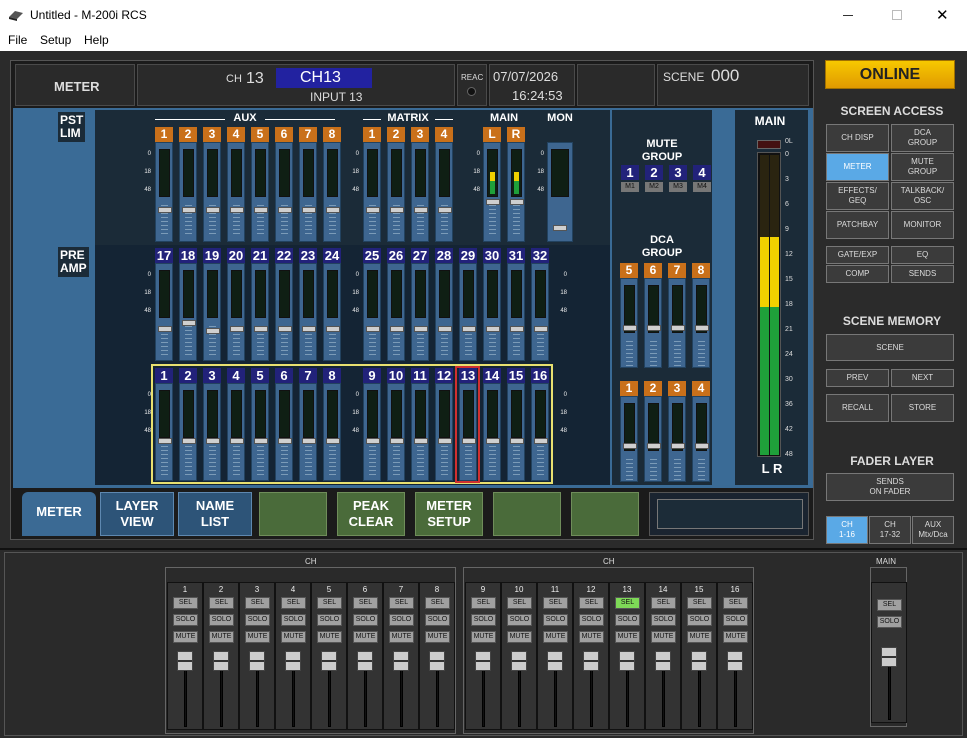  Describe the element at coordinates (261, 441) in the screenshot. I see `input-strip-5-fader-knob` at that location.